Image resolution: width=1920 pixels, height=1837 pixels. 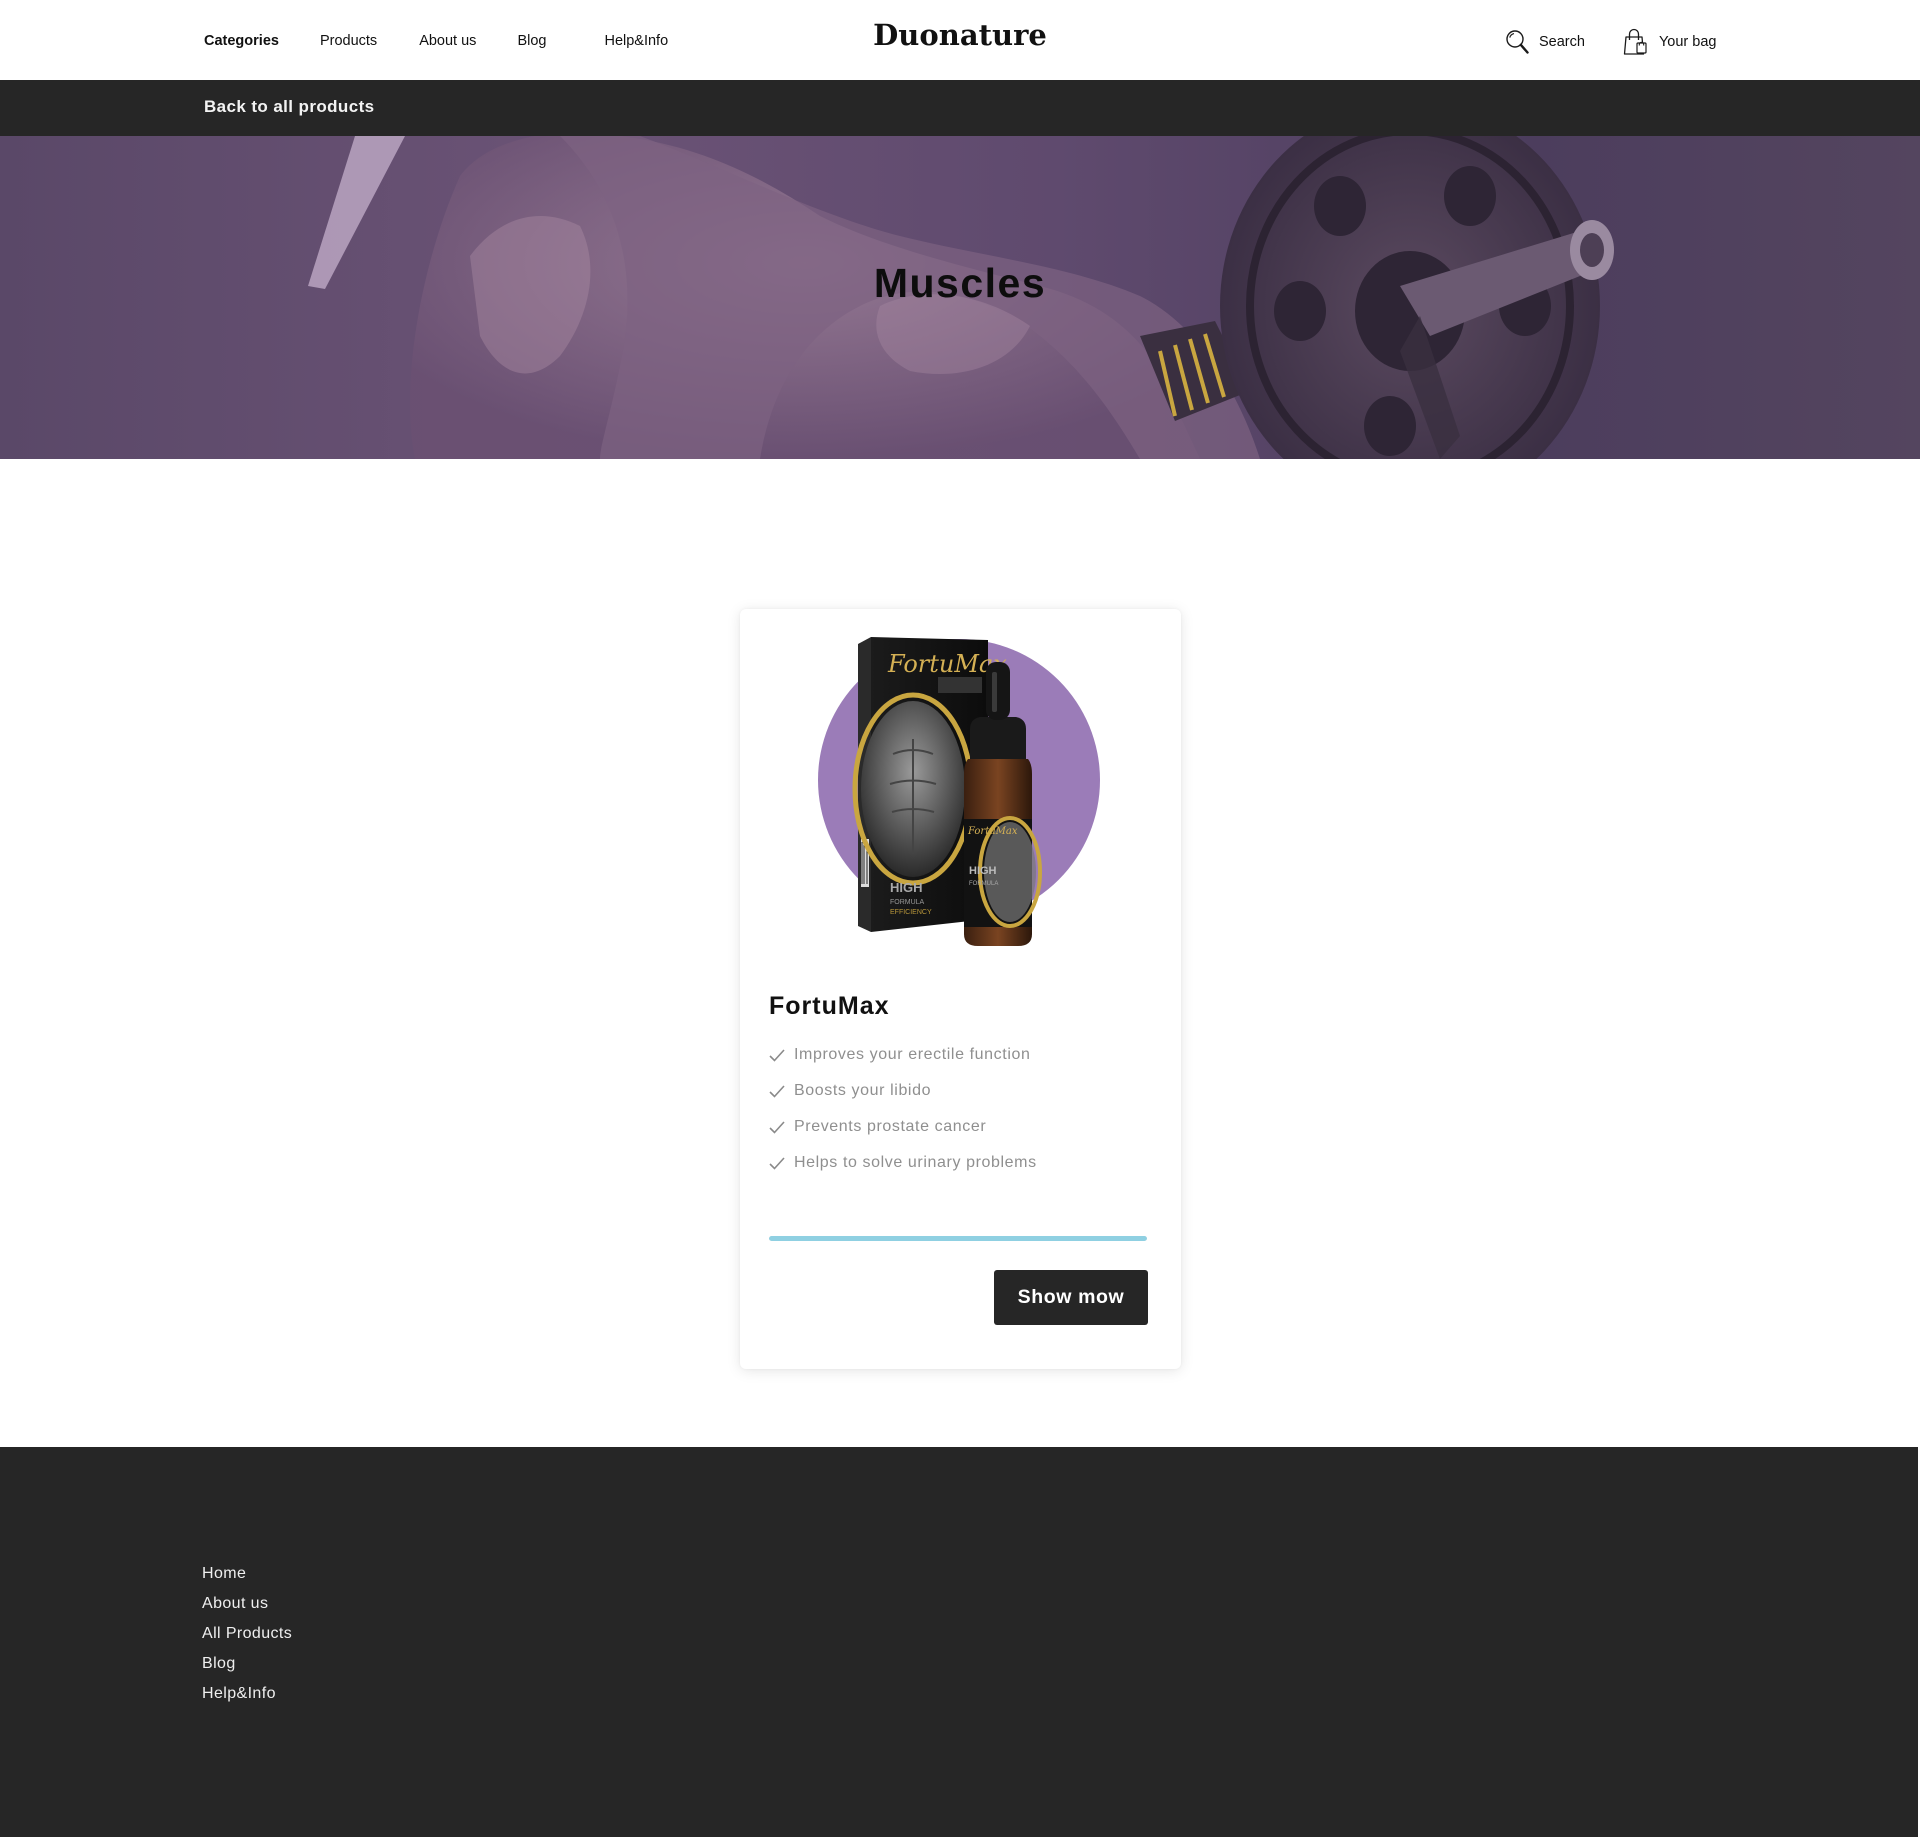 I want to click on feature-text: Improves your erectile function, so click(x=912, y=1054).